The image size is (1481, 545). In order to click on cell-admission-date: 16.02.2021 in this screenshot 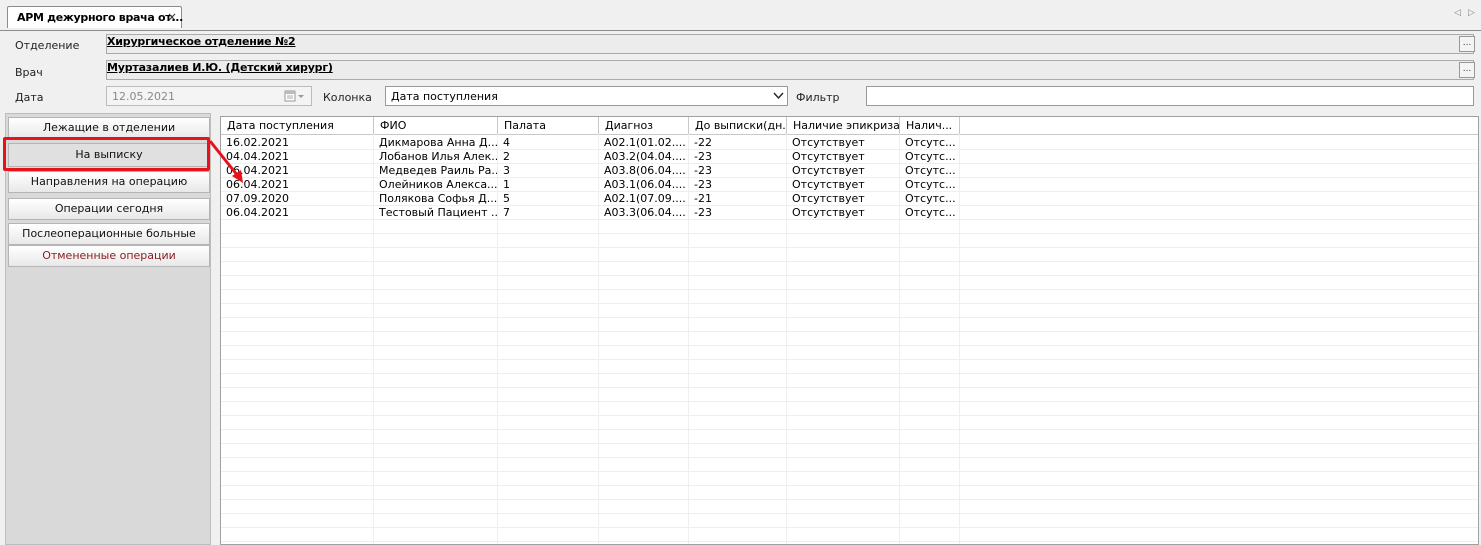, I will do `click(297, 143)`.